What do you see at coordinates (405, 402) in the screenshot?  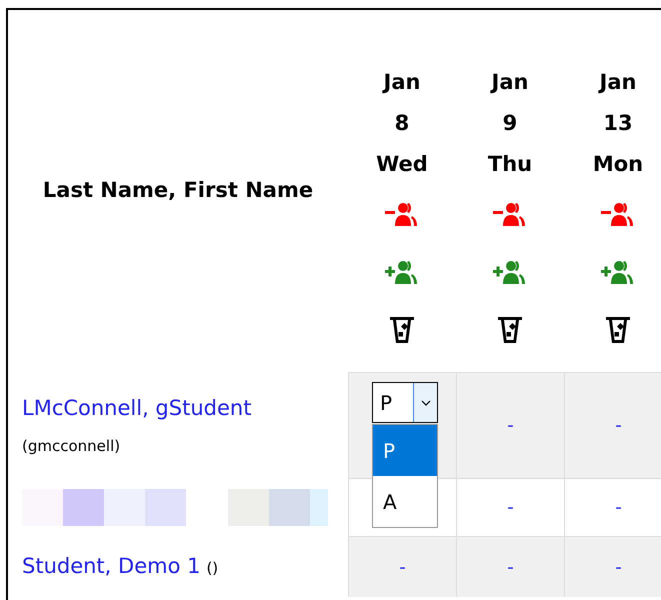 I see `attendance-select: P` at bounding box center [405, 402].